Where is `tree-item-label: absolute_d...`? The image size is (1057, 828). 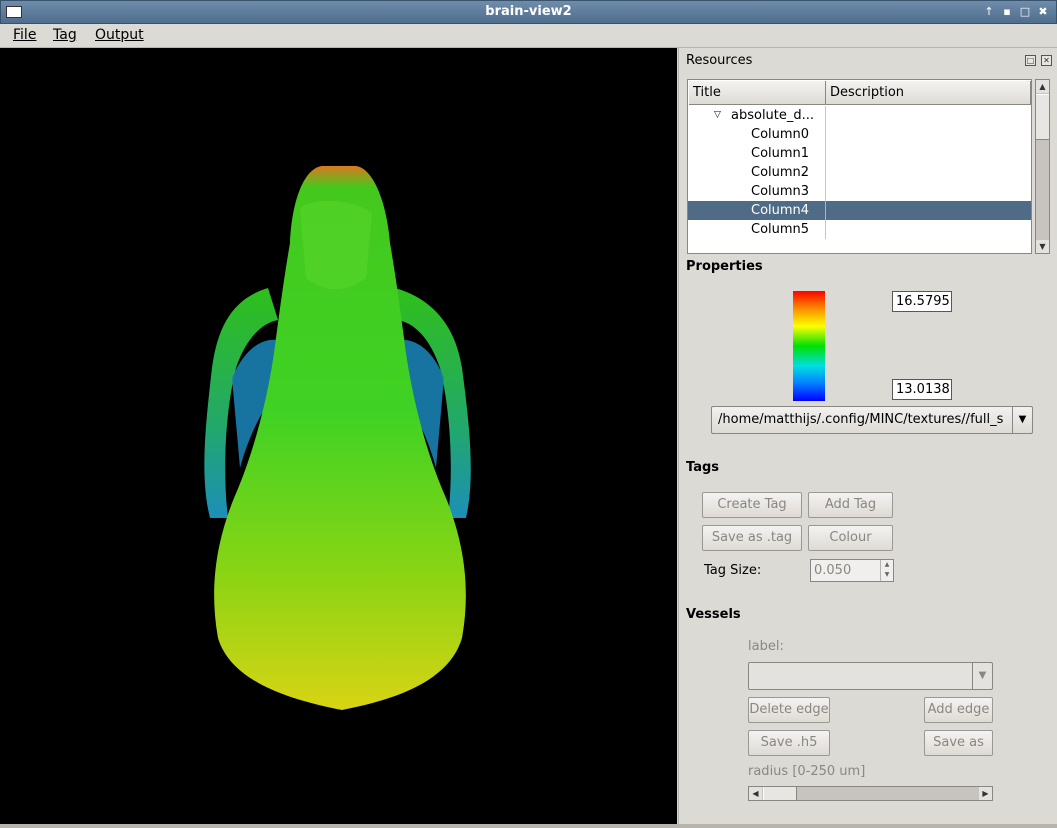
tree-item-label: absolute_d... is located at coordinates (773, 115).